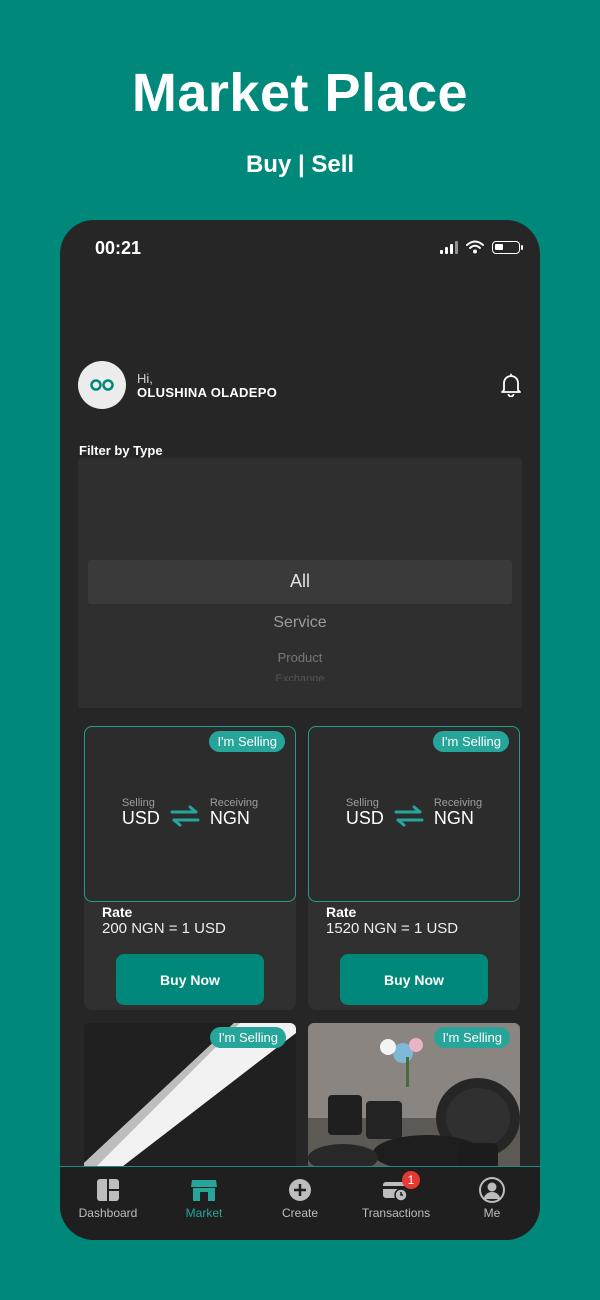 The image size is (600, 1300). What do you see at coordinates (164, 928) in the screenshot?
I see `rate-value: 200 NGN = 1 USD` at bounding box center [164, 928].